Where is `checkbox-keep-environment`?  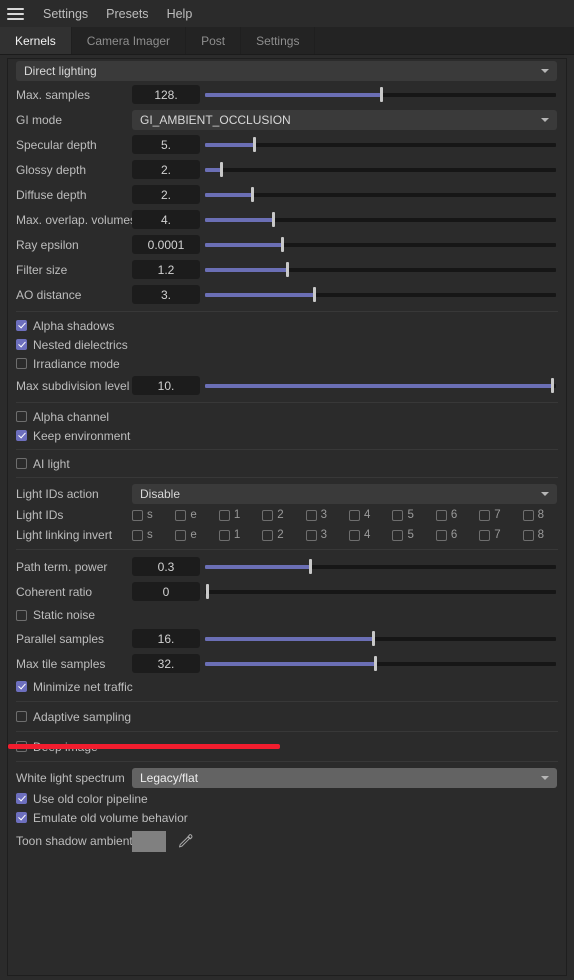
checkbox-keep-environment is located at coordinates (21, 435).